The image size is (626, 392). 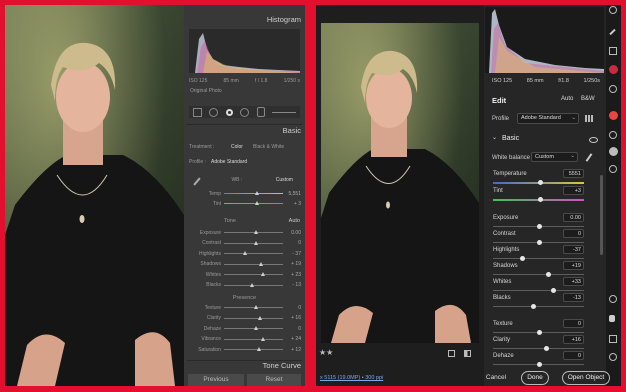 I want to click on contrast-value: 0, so click(x=292, y=243).